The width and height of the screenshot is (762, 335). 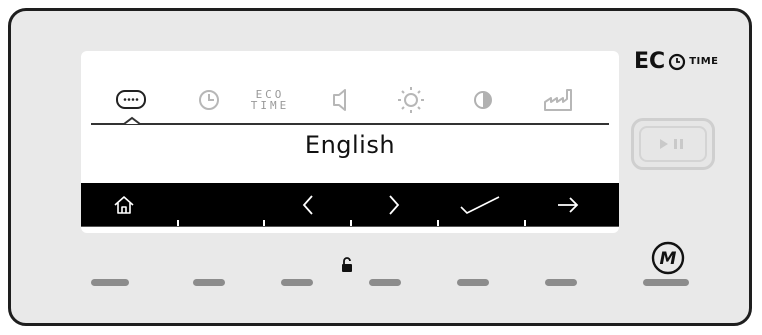 I want to click on eco-time-icon-line2: TIME, so click(x=270, y=105).